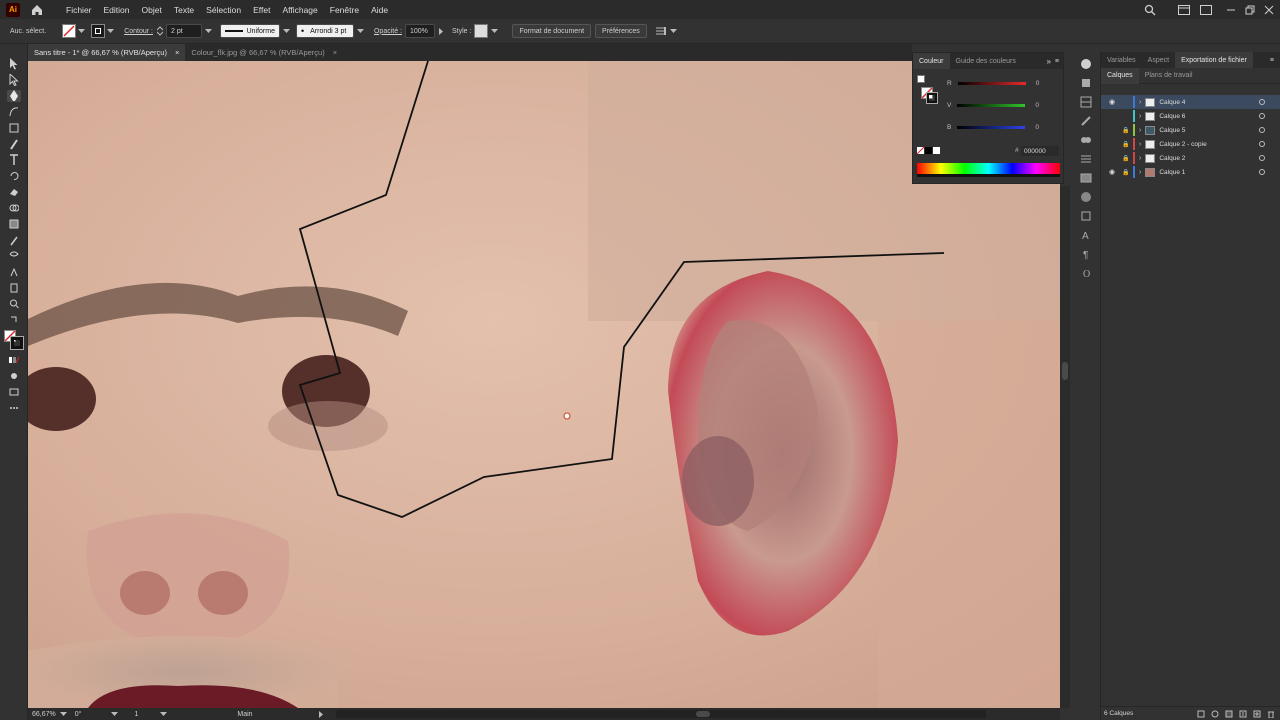 Image resolution: width=1280 pixels, height=720 pixels. What do you see at coordinates (1206, 9) in the screenshot?
I see `arrange-icon` at bounding box center [1206, 9].